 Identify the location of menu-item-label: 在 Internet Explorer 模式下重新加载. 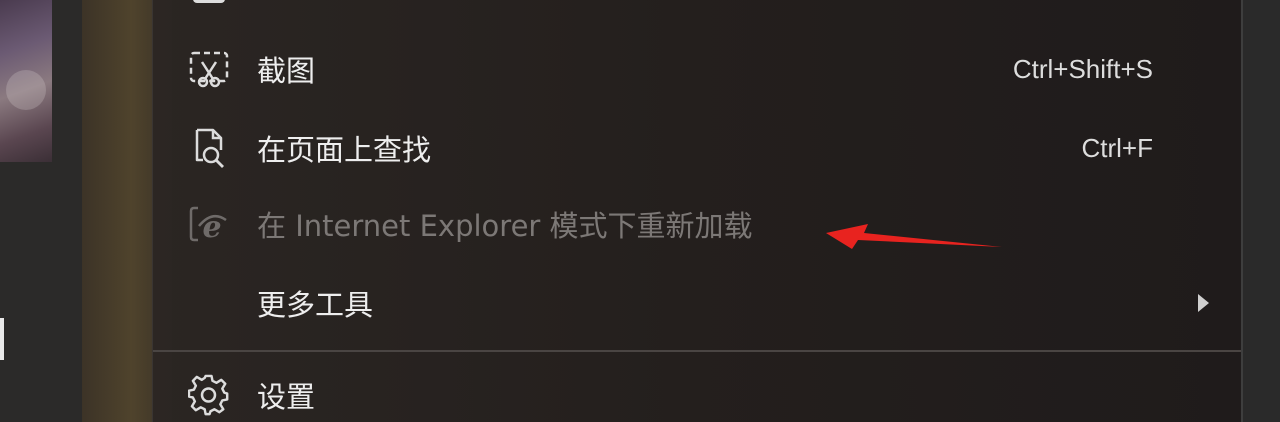
(505, 226).